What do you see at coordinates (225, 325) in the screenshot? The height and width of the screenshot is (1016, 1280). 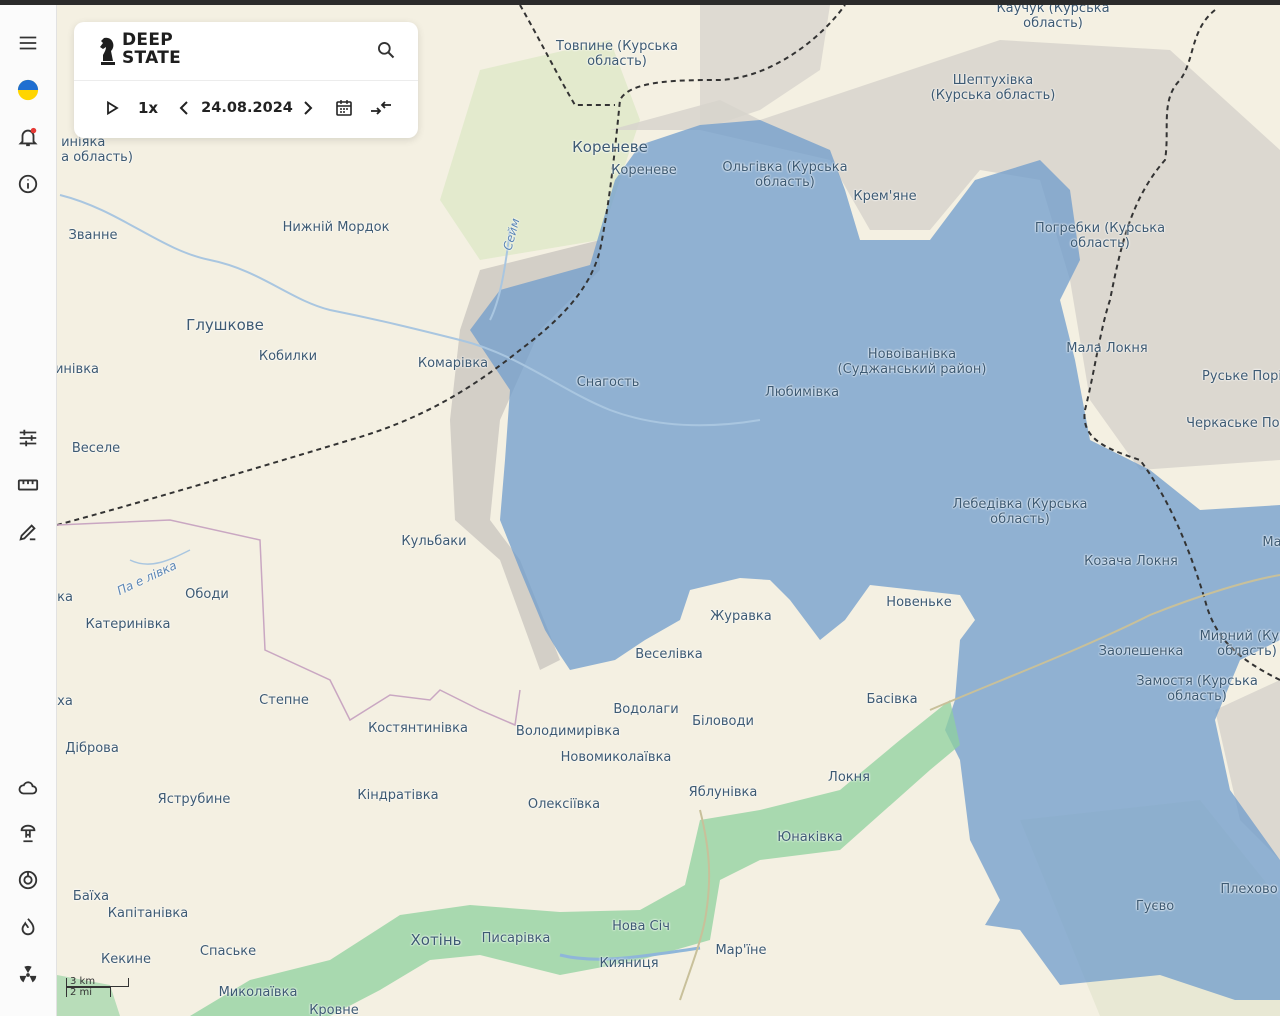 I see `place-label: Глушкове` at bounding box center [225, 325].